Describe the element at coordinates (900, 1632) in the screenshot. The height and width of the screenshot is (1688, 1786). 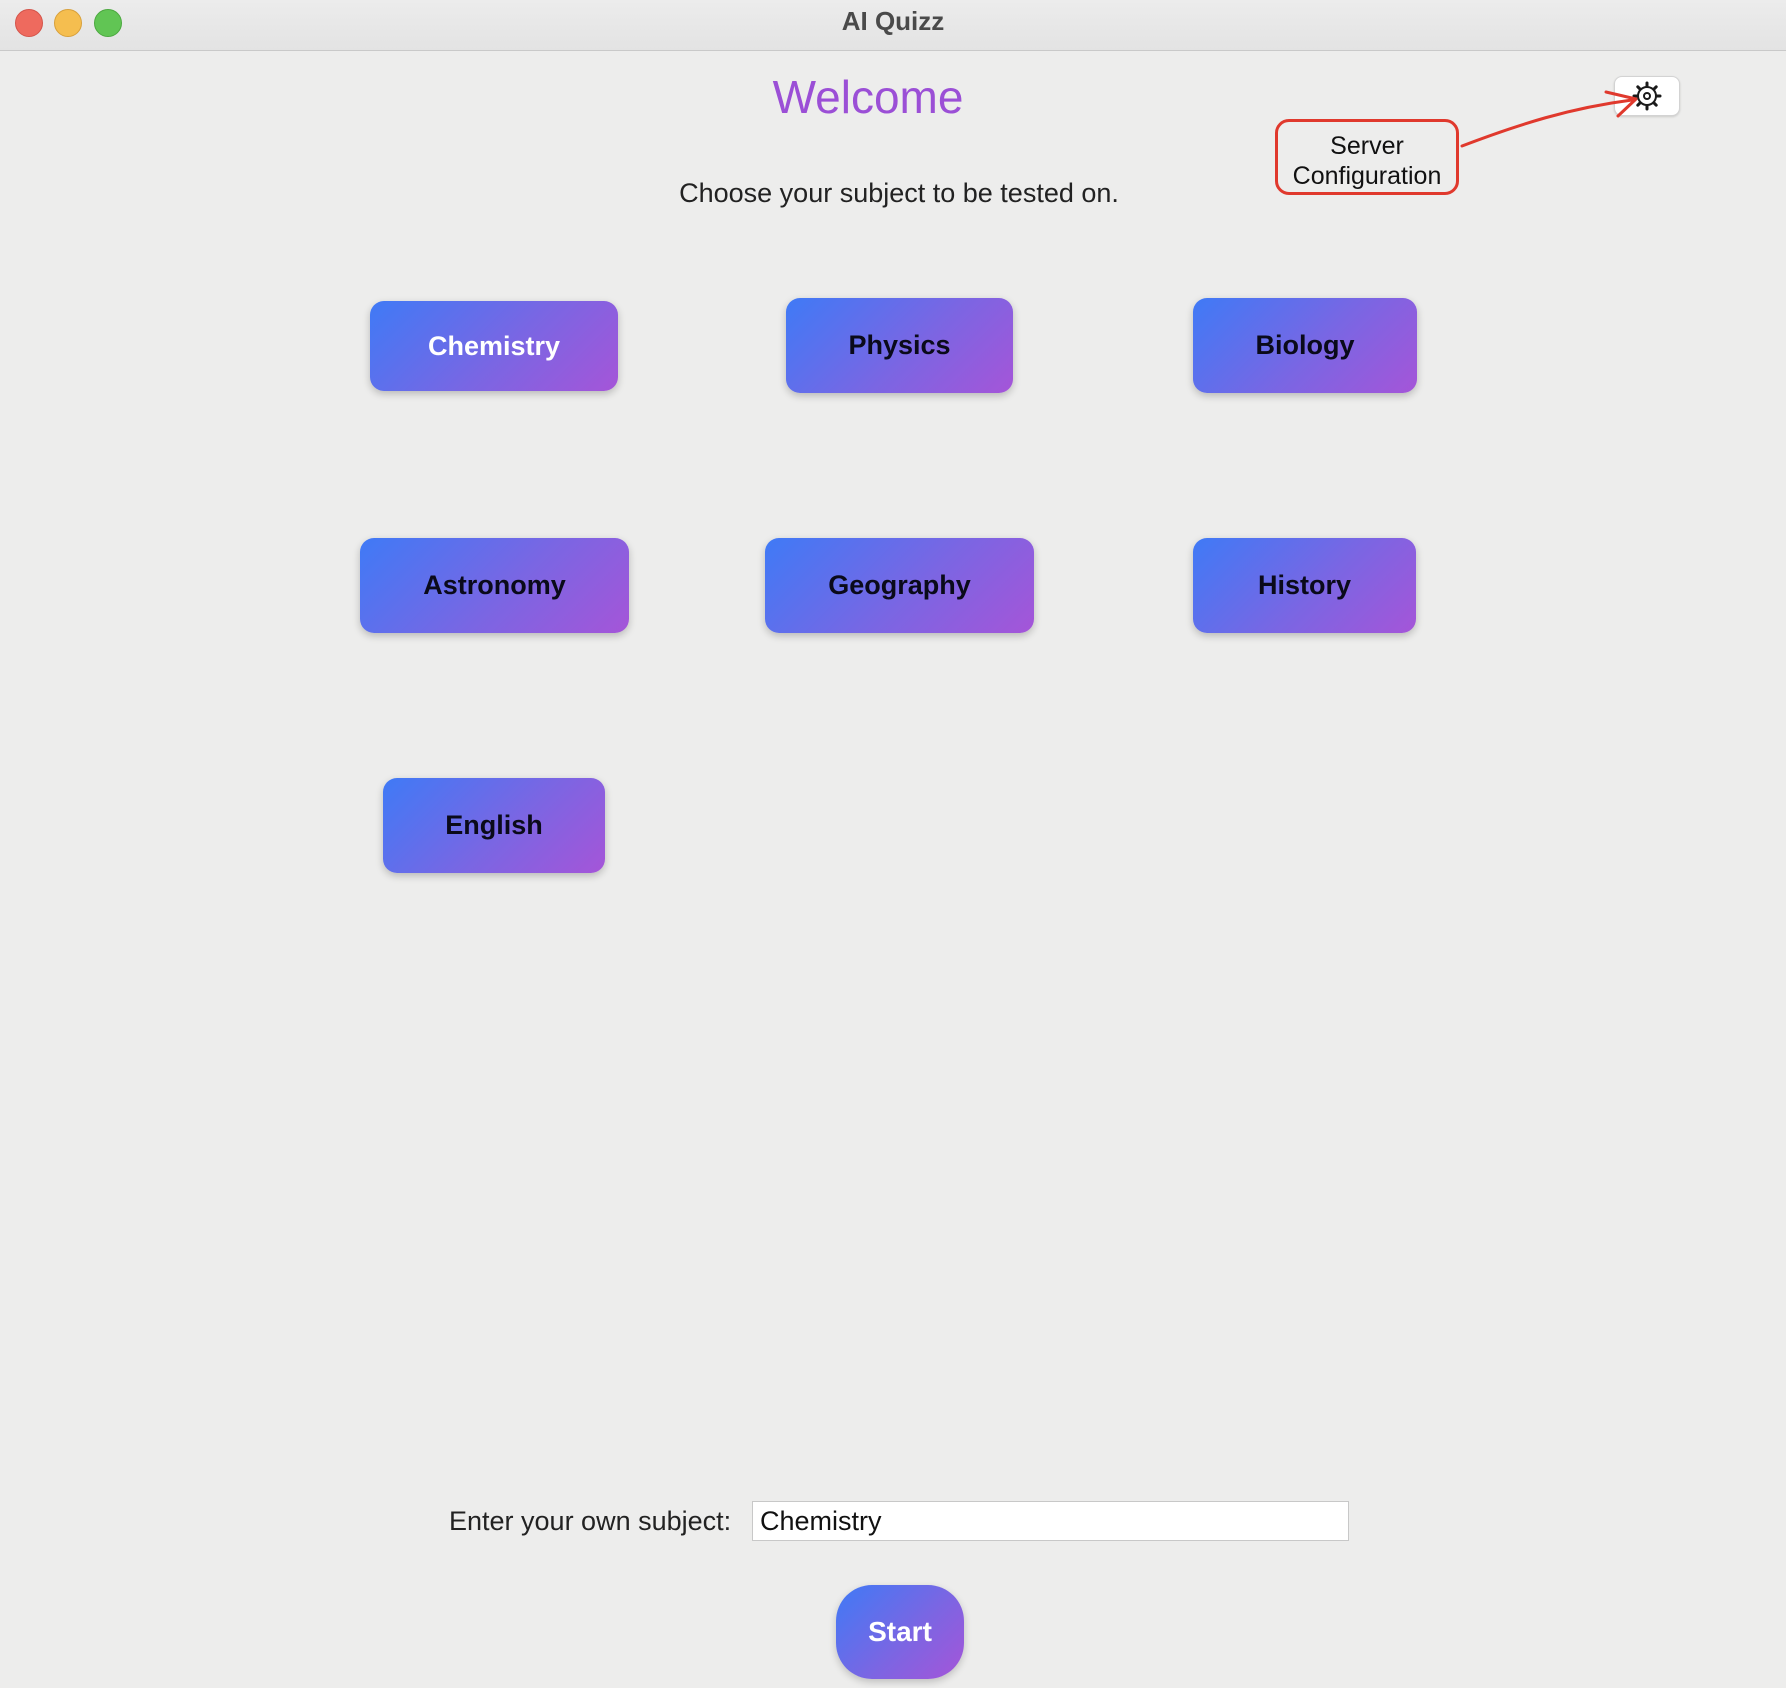
I see `start-button: Start` at that location.